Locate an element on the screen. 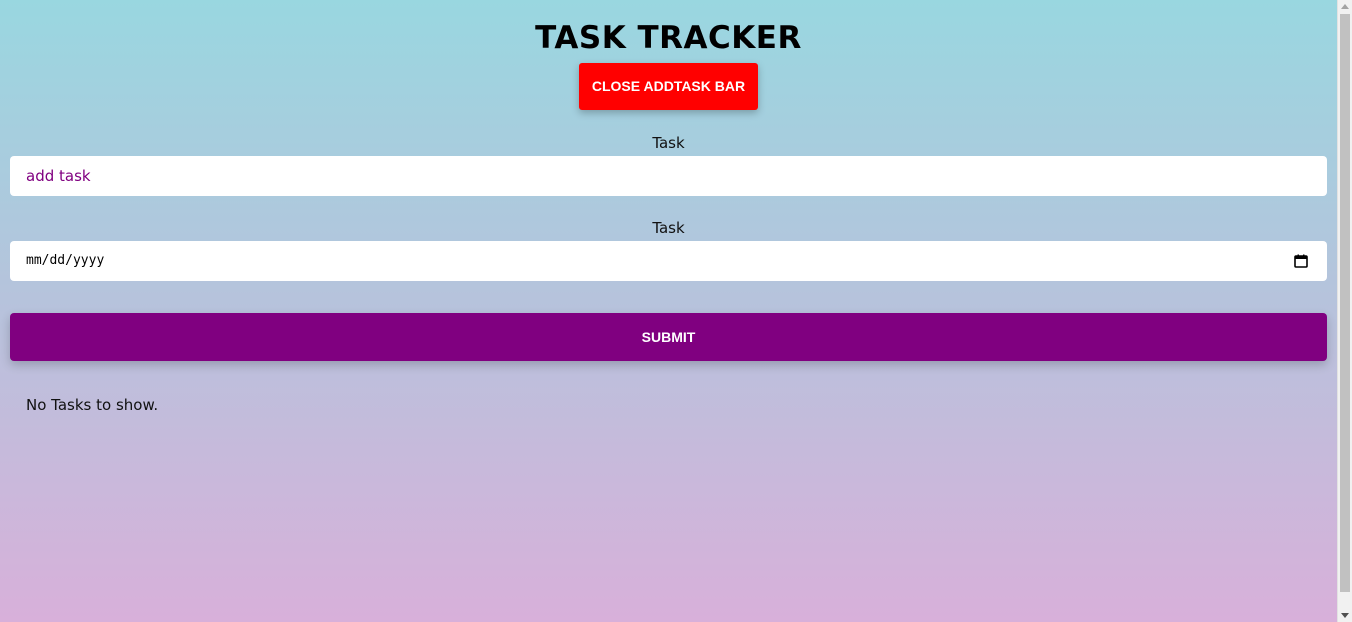 This screenshot has width=1352, height=622. scroll-down-icon is located at coordinates (1345, 615).